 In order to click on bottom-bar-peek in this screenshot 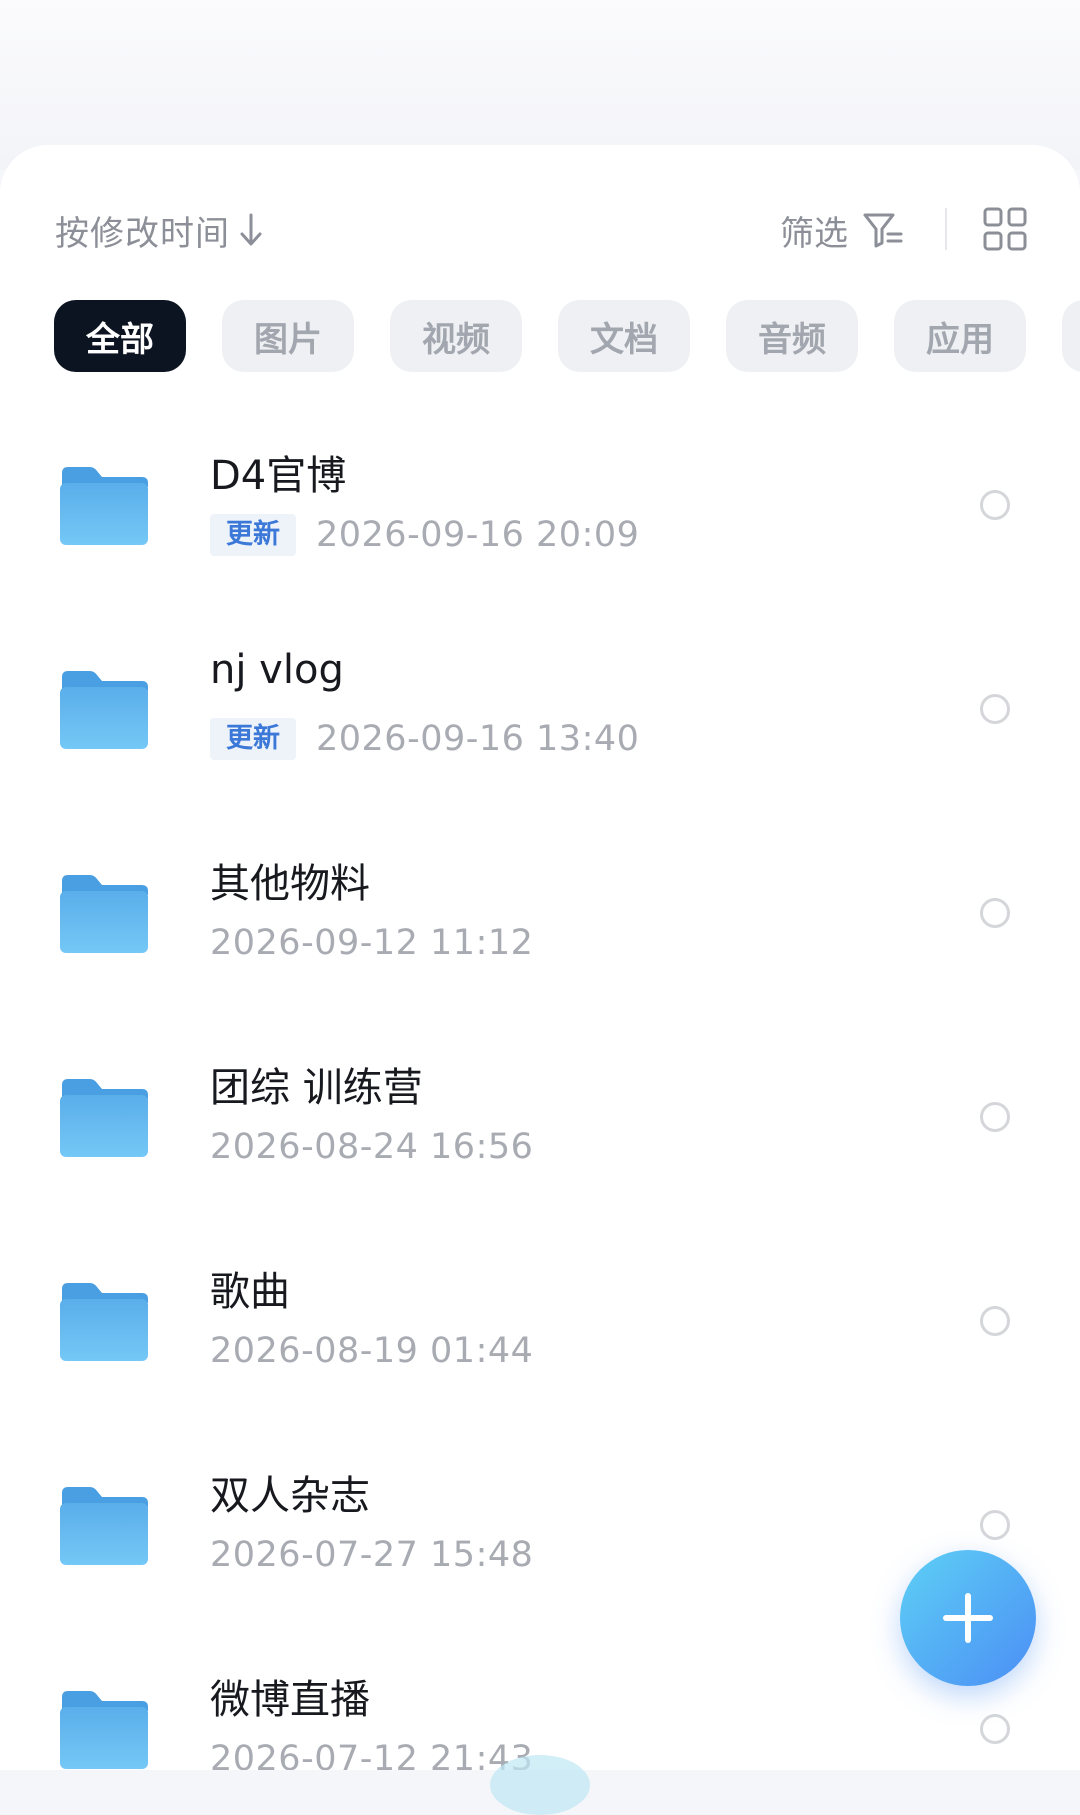, I will do `click(540, 1785)`.